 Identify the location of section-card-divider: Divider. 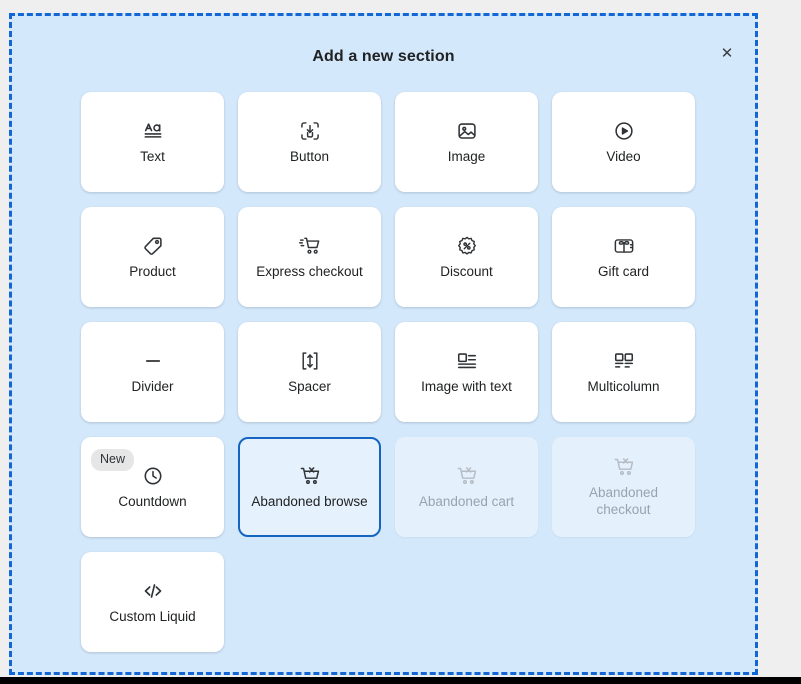
(152, 372).